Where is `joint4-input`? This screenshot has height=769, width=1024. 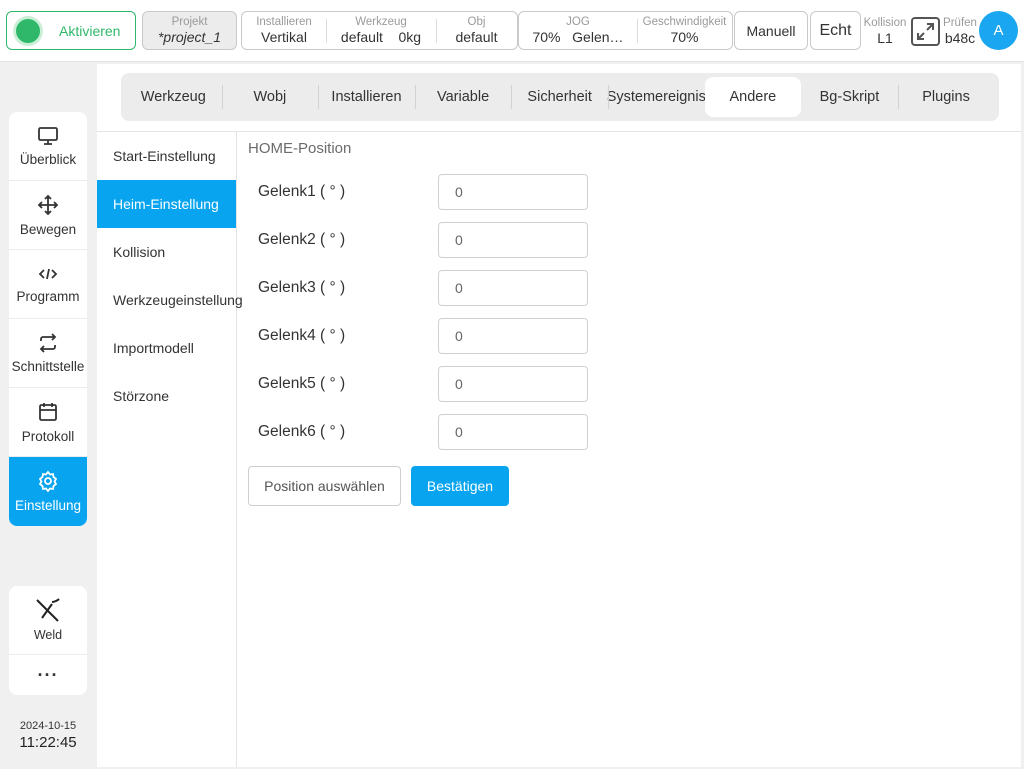 joint4-input is located at coordinates (513, 336).